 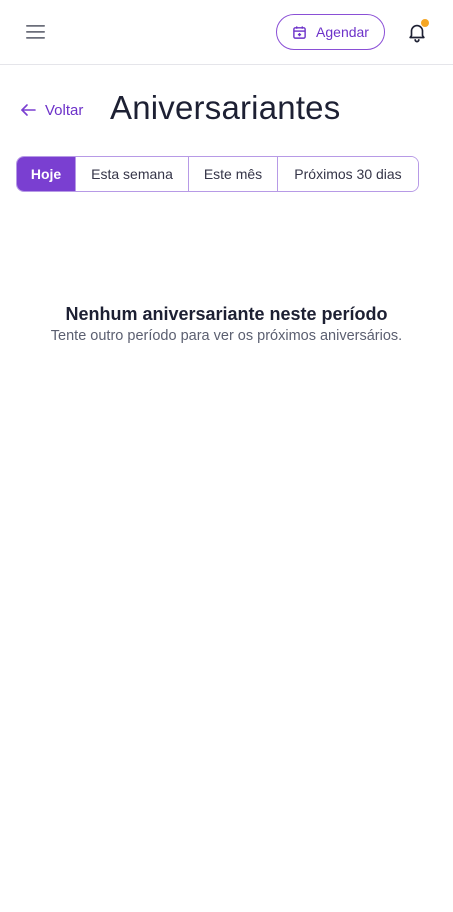 What do you see at coordinates (226, 32) in the screenshot?
I see `top-bar: Agendar` at bounding box center [226, 32].